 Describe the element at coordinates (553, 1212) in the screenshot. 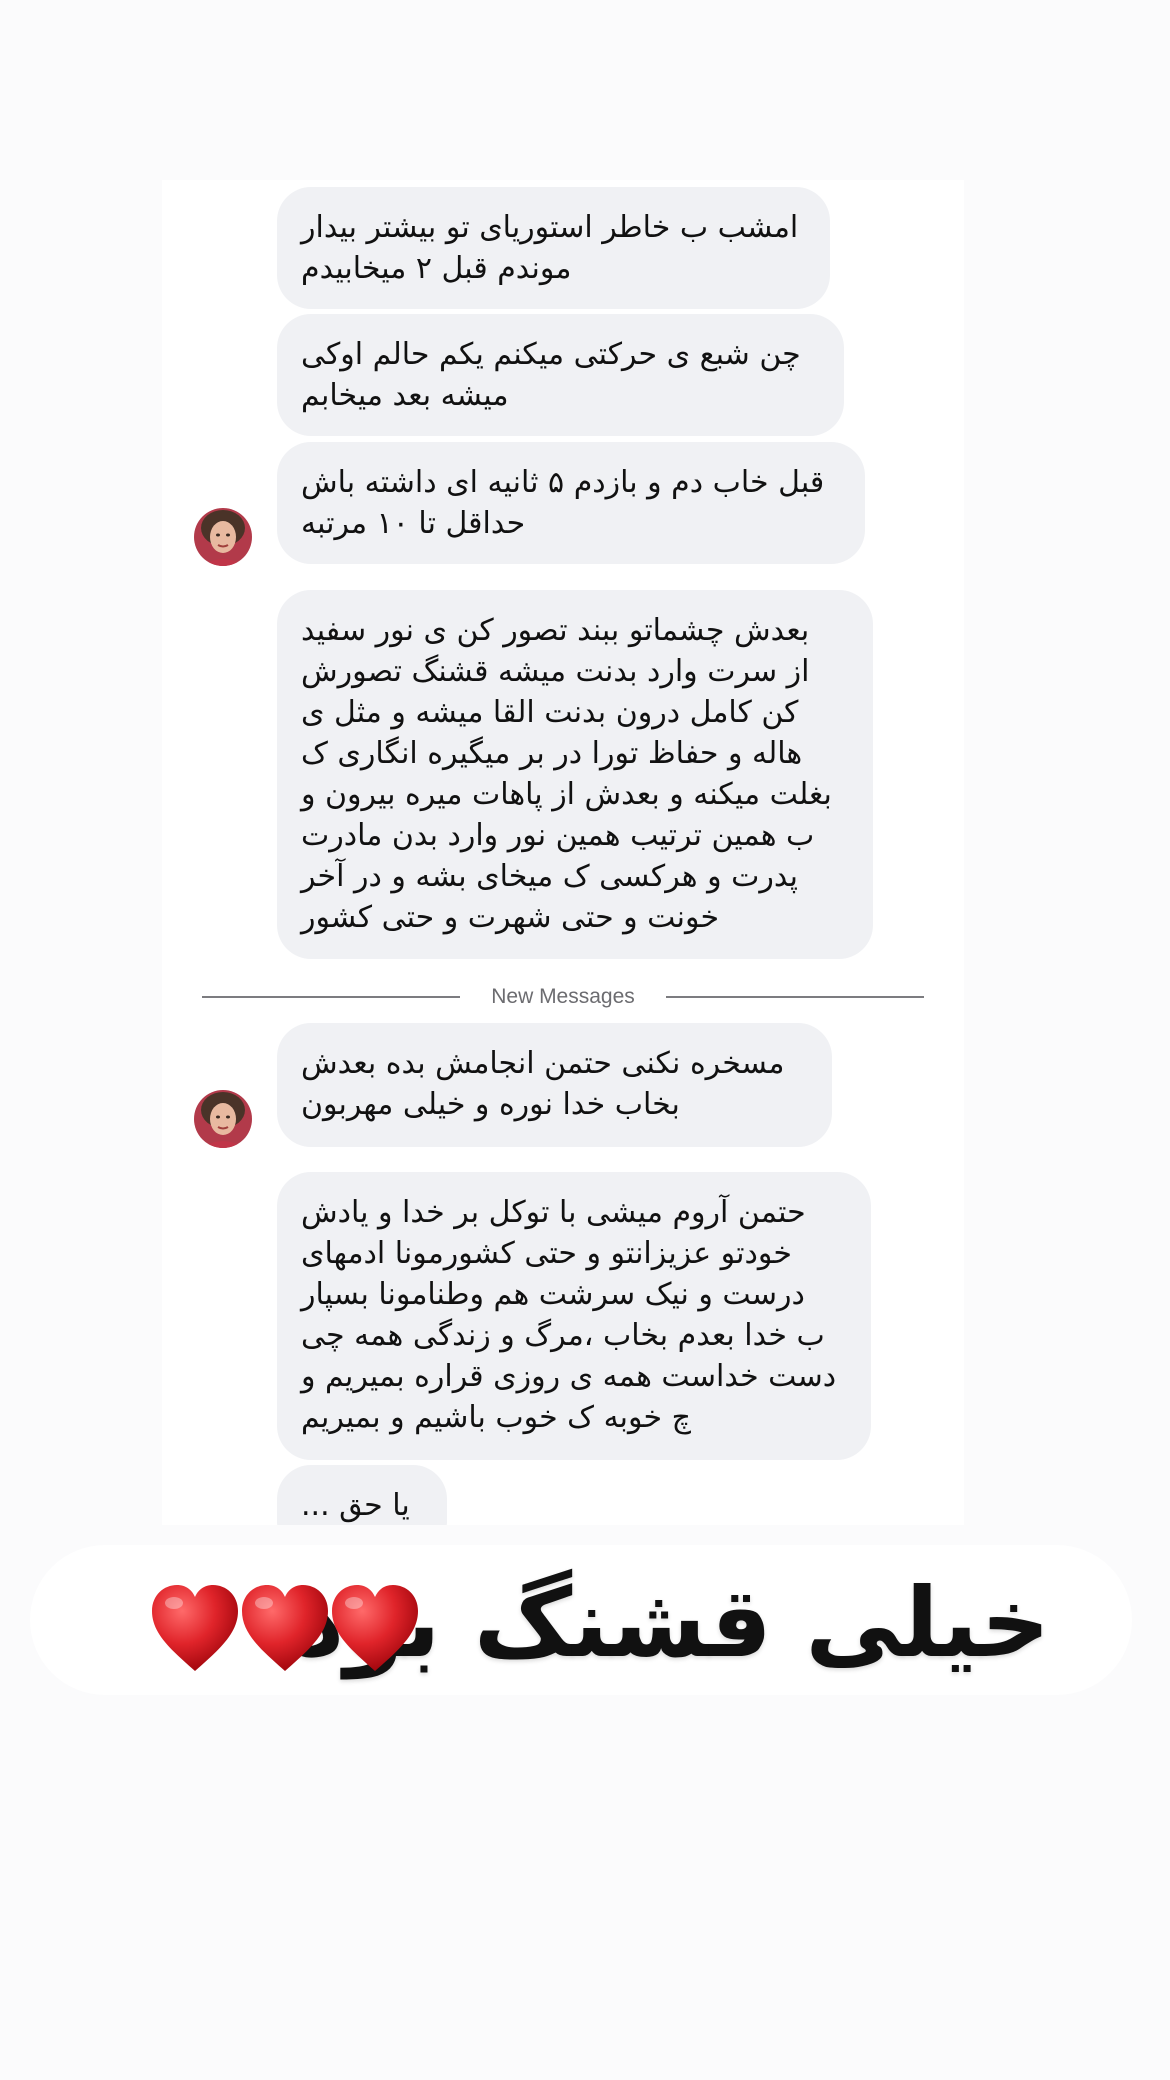

I see `message-line: حتمن آروم میشی با توکل بر خدا و یادش` at that location.